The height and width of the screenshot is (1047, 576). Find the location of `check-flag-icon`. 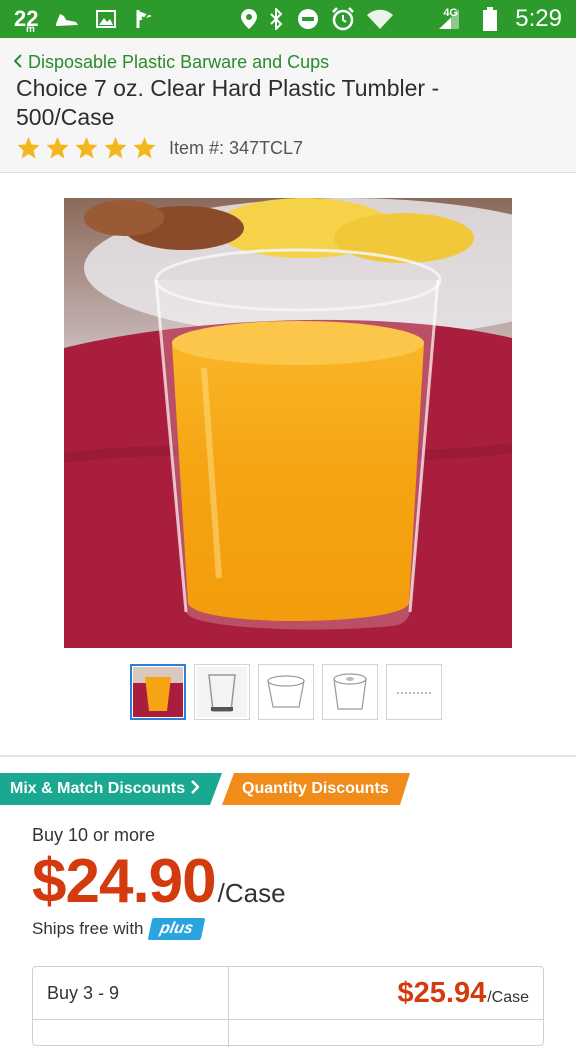

check-flag-icon is located at coordinates (145, 19).